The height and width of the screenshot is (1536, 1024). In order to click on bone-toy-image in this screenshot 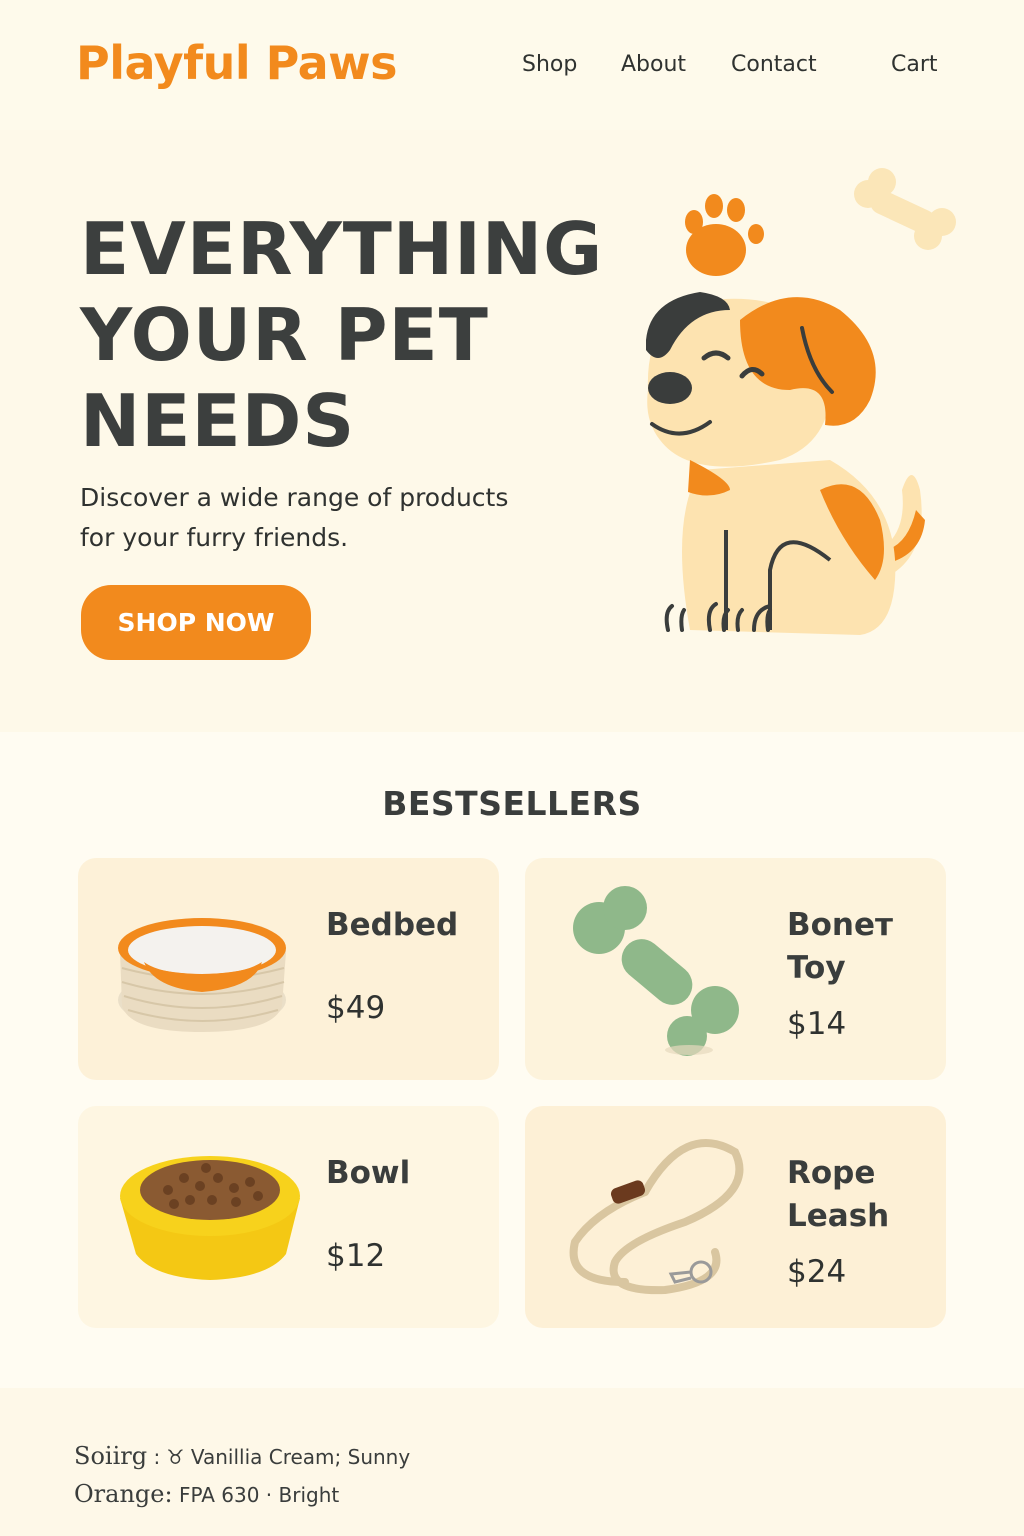, I will do `click(655, 974)`.